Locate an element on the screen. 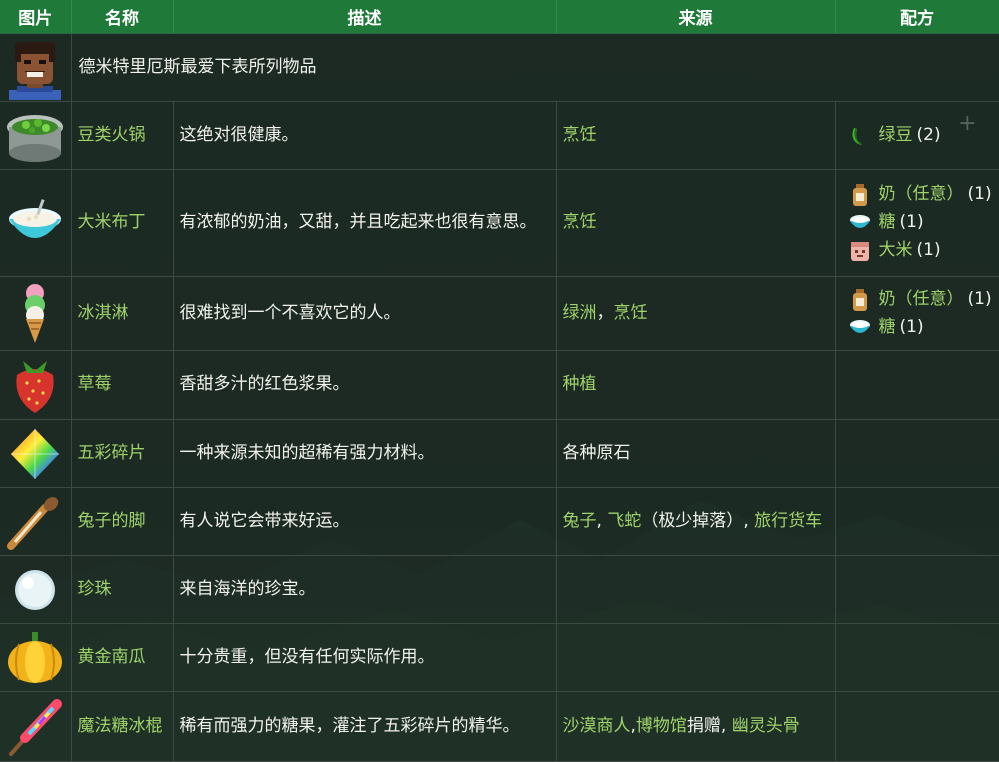  portrait-cell is located at coordinates (36, 67).